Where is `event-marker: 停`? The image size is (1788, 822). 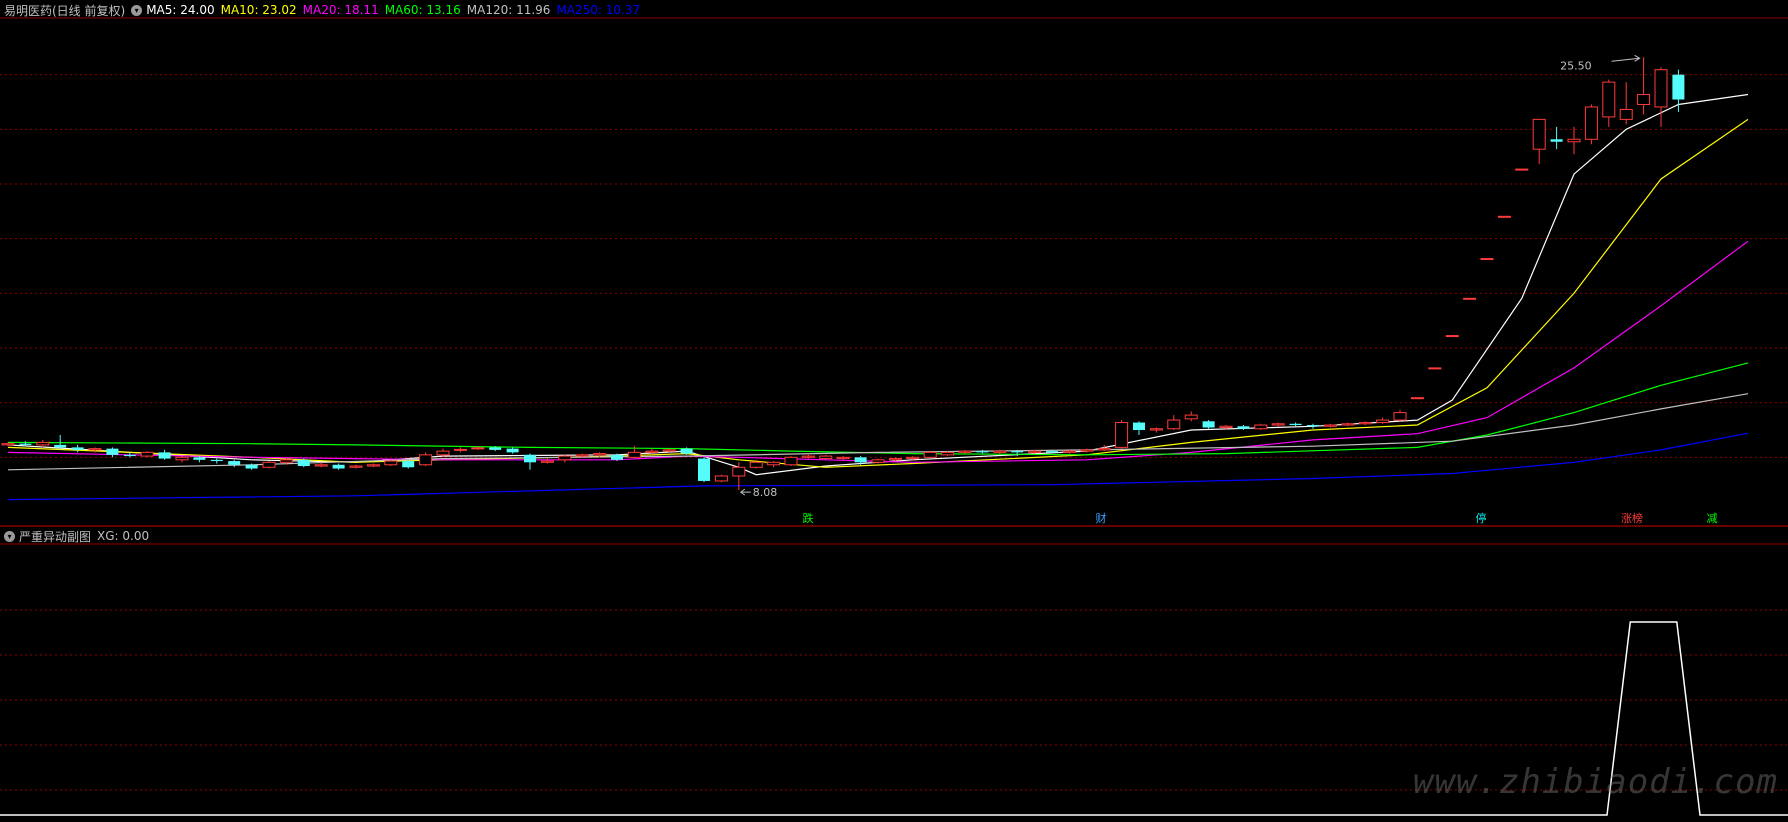 event-marker: 停 is located at coordinates (1481, 518).